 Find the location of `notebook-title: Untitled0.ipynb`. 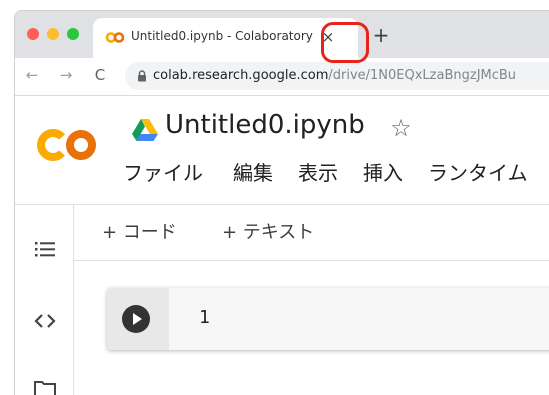

notebook-title: Untitled0.ipynb is located at coordinates (285, 128).